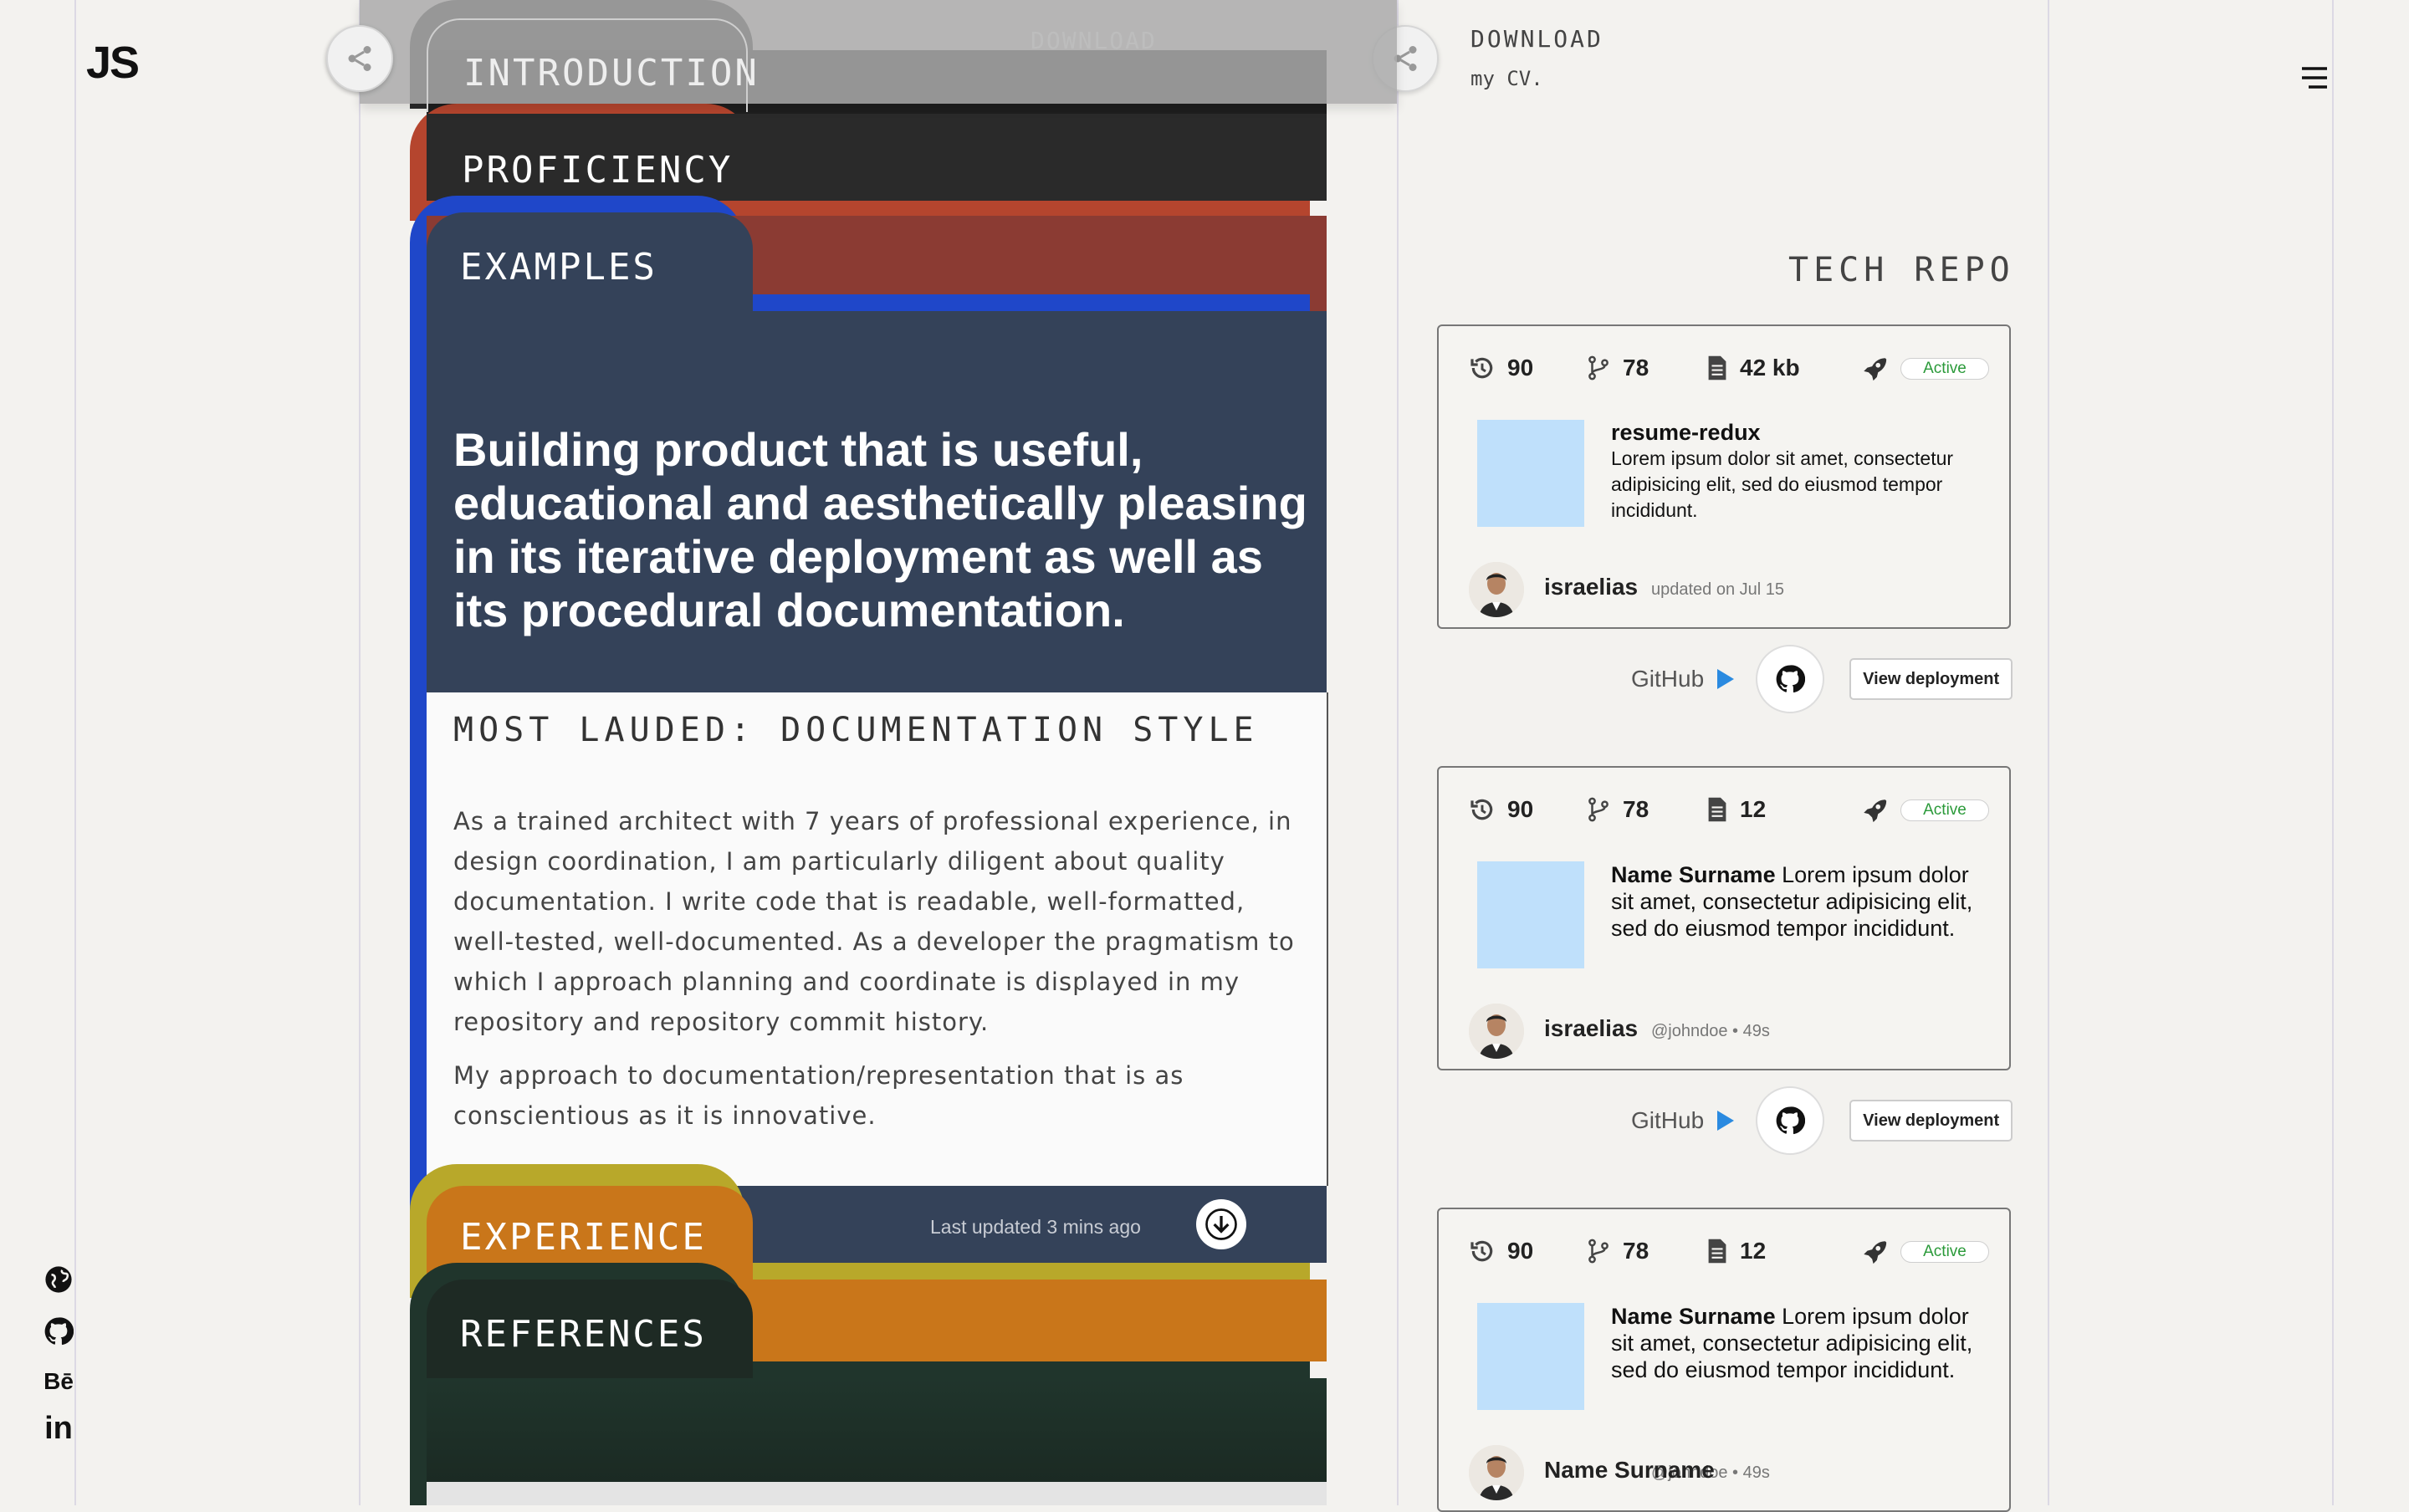 Image resolution: width=2409 pixels, height=1512 pixels. I want to click on share-button-overlay, so click(359, 58).